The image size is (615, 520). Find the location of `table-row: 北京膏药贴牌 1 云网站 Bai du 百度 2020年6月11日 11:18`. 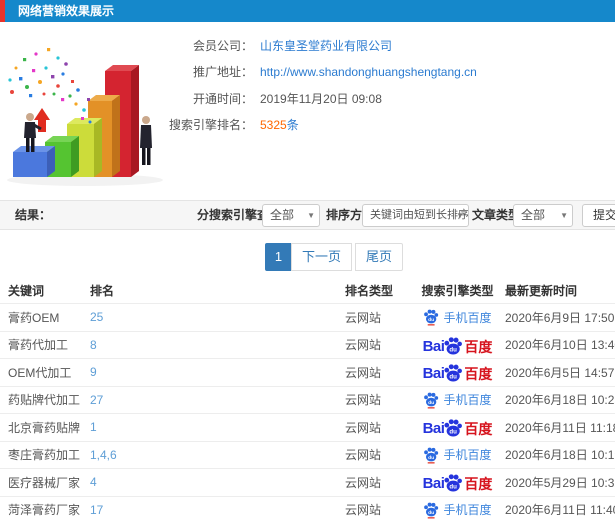

table-row: 北京膏药贴牌 1 云网站 Bai du 百度 2020年6月11日 11:18 is located at coordinates (307, 427).